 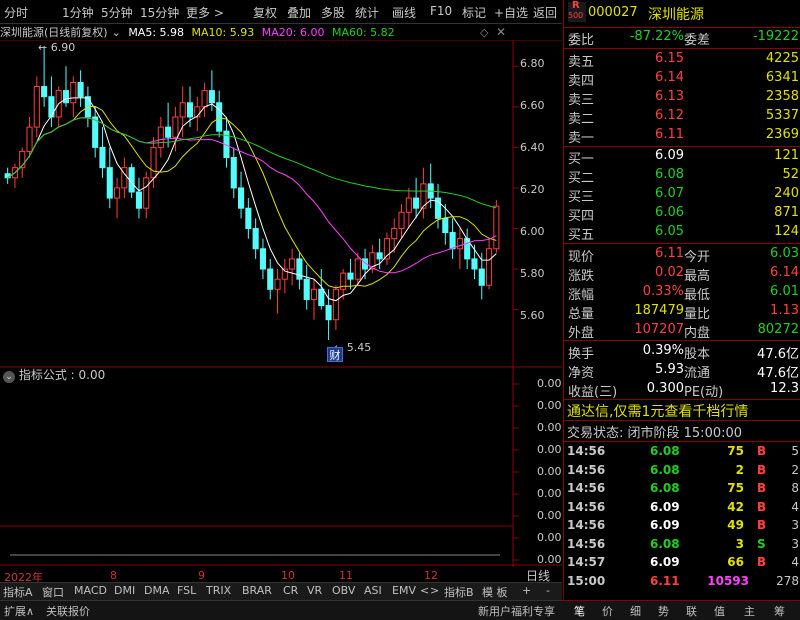 What do you see at coordinates (346, 575) in the screenshot?
I see `x-tick-label: 11` at bounding box center [346, 575].